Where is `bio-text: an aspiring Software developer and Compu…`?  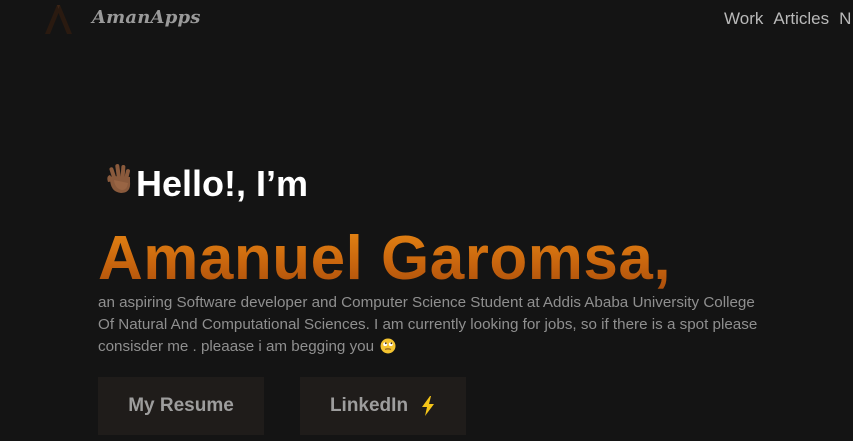 bio-text: an aspiring Software developer and Compu… is located at coordinates (428, 324).